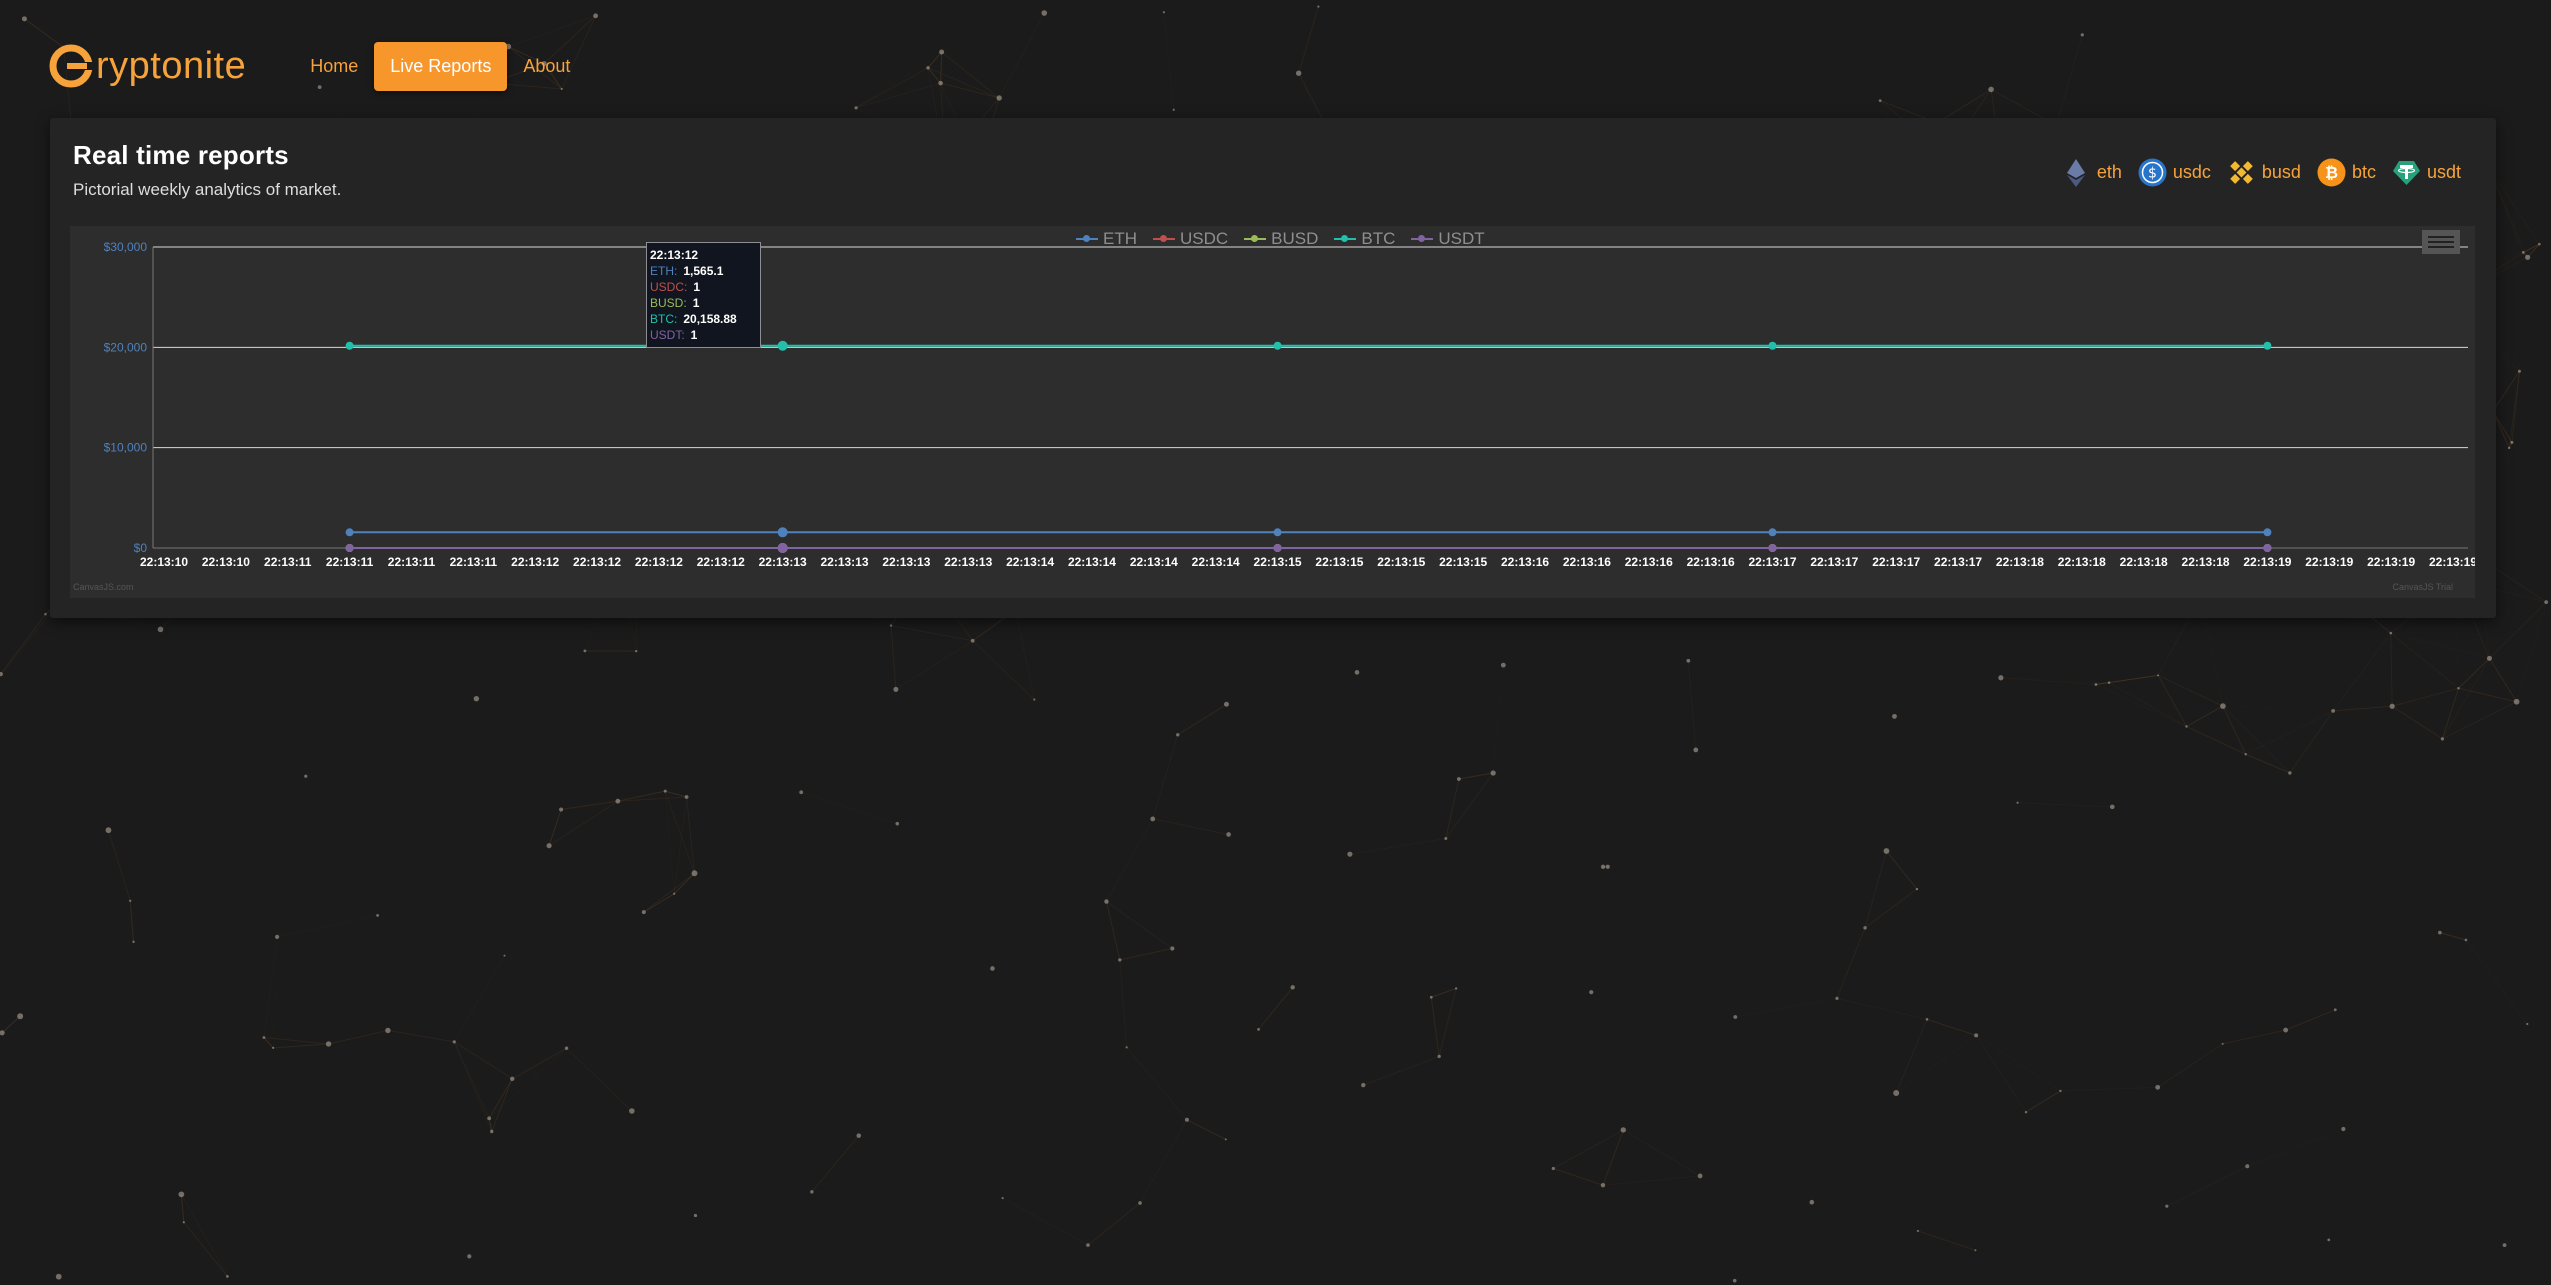  I want to click on page-subtitle: Pictorial weekly analytics of market., so click(207, 189).